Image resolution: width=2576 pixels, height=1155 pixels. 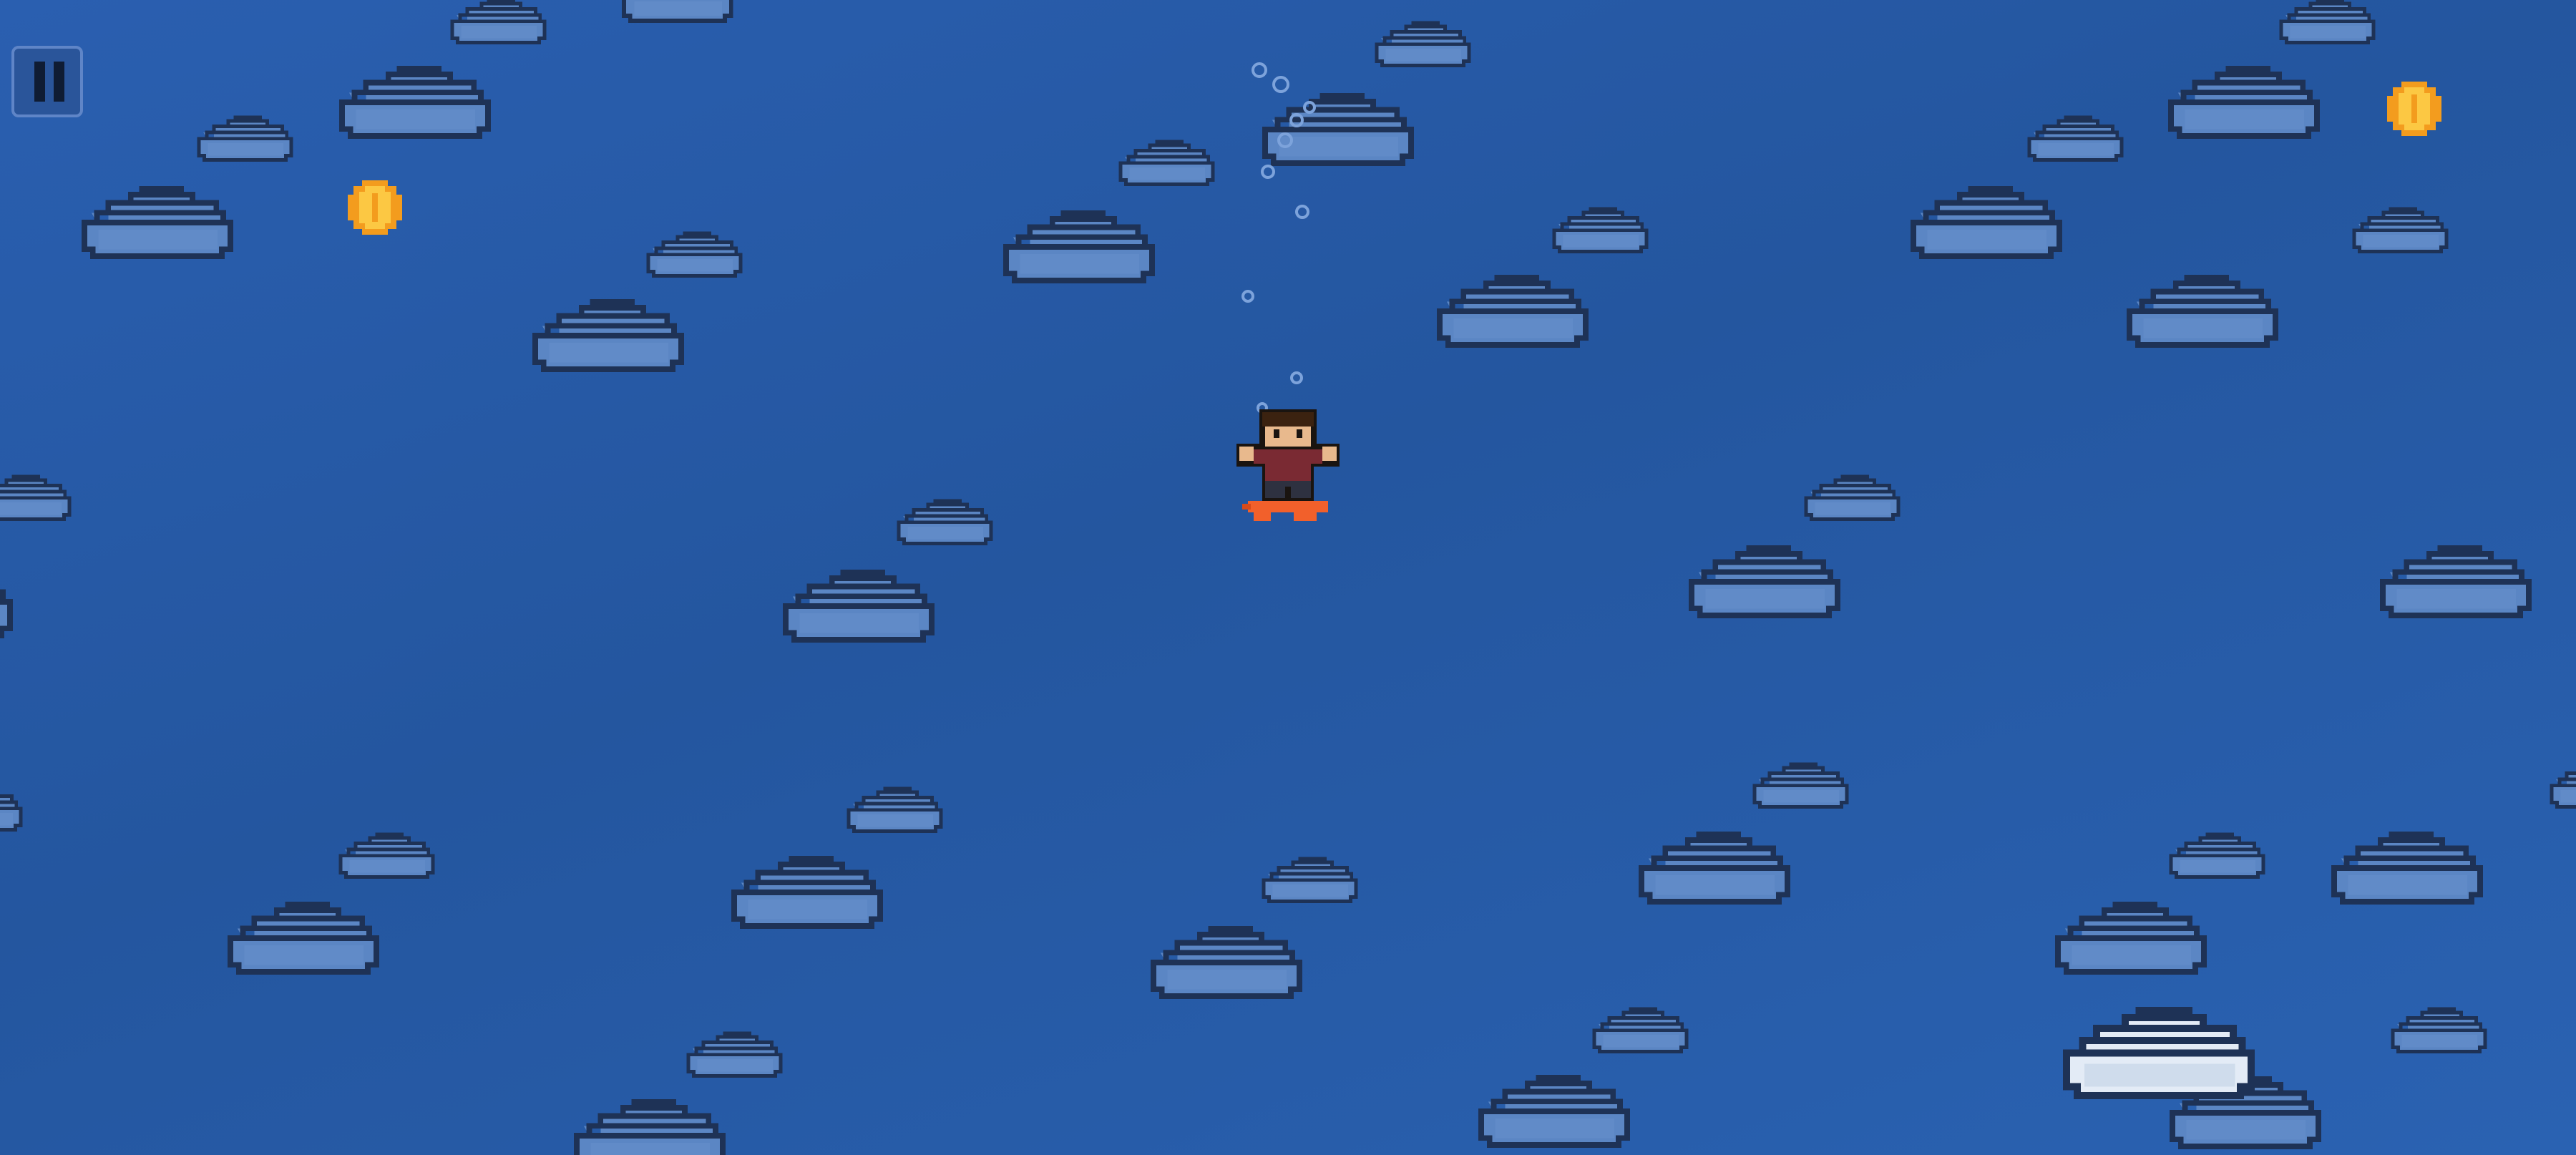 What do you see at coordinates (59, 82) in the screenshot?
I see `pause-bar-right` at bounding box center [59, 82].